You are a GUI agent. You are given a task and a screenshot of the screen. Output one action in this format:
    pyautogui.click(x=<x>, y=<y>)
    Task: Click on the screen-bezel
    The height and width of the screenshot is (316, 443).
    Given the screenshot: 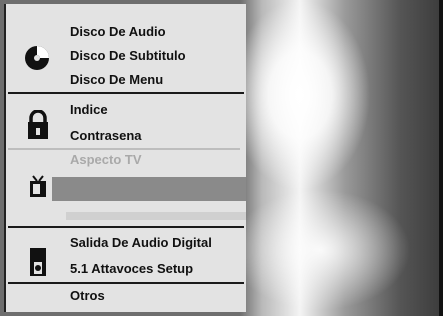 What is the action you would take?
    pyautogui.click(x=441, y=158)
    